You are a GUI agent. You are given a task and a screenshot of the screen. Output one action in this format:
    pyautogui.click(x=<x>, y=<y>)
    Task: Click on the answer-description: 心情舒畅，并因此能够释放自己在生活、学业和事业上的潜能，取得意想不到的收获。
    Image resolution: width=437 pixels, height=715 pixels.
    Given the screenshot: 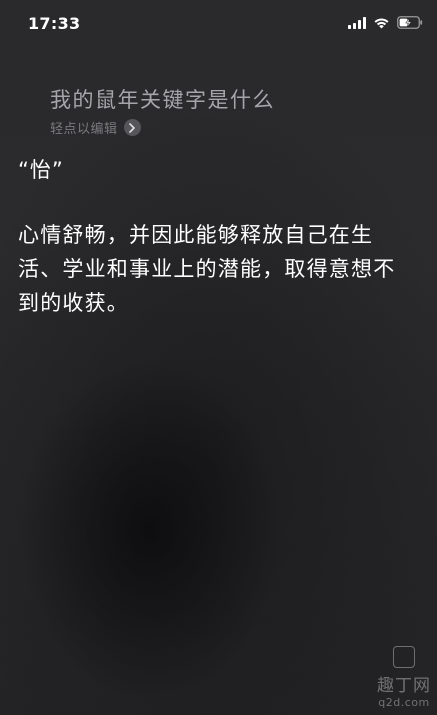 What is the action you would take?
    pyautogui.click(x=207, y=269)
    